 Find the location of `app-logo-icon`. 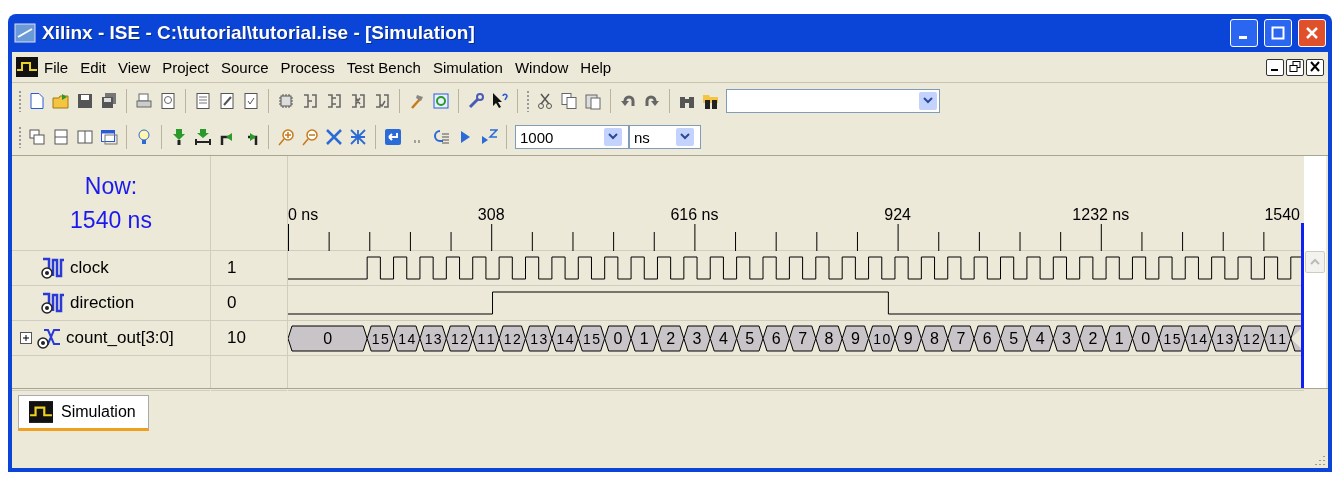

app-logo-icon is located at coordinates (25, 33).